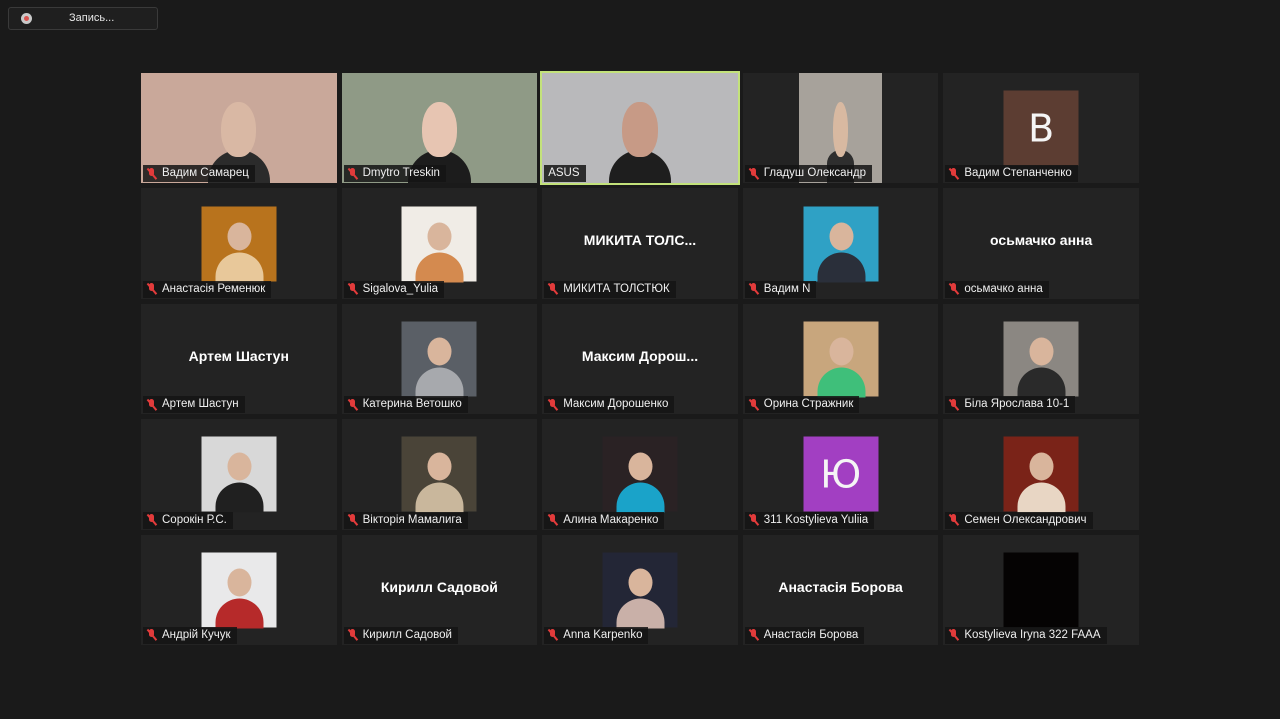 The height and width of the screenshot is (719, 1280). What do you see at coordinates (808, 174) in the screenshot?
I see `participant-name-tag: Гладуш Олександр` at bounding box center [808, 174].